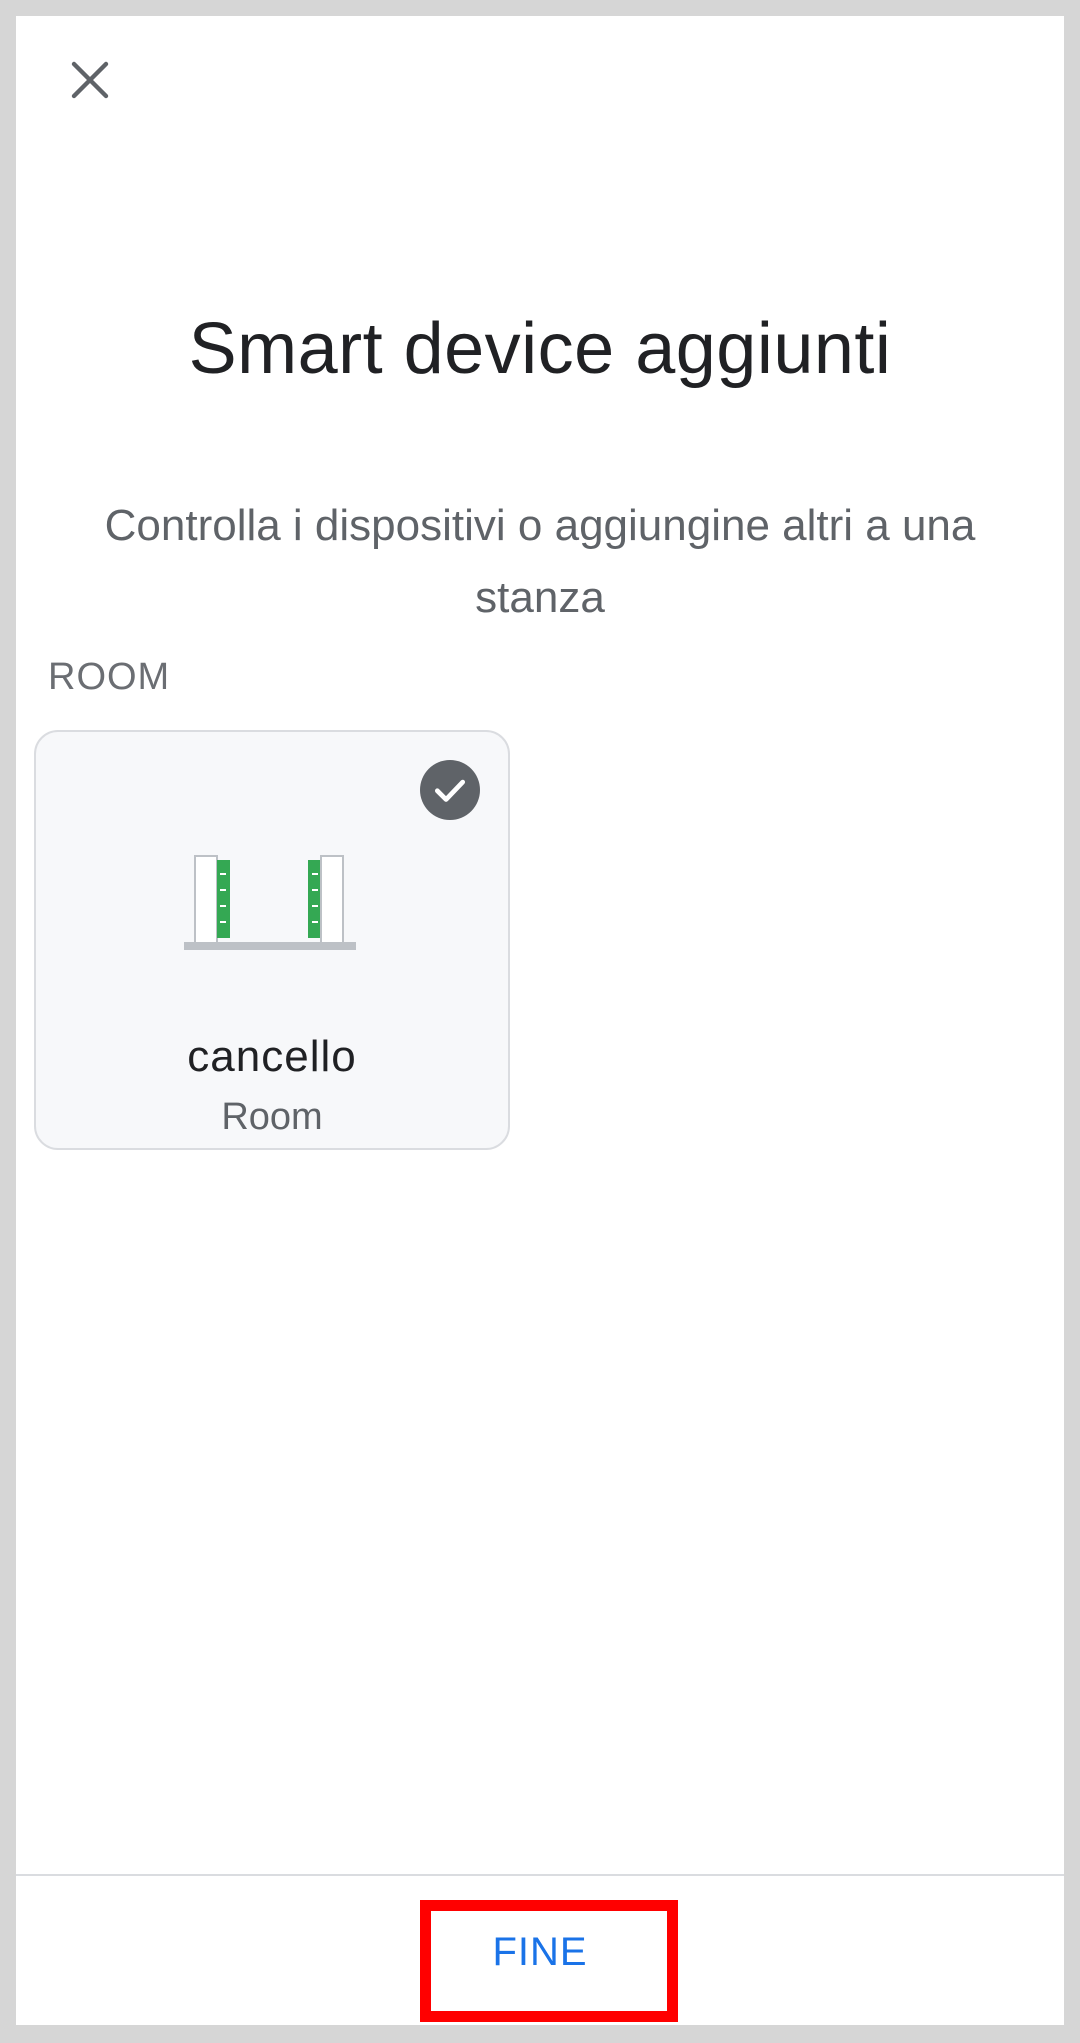 The width and height of the screenshot is (1080, 2043). Describe the element at coordinates (540, 349) in the screenshot. I see `page-title: Smart device aggiunti` at that location.